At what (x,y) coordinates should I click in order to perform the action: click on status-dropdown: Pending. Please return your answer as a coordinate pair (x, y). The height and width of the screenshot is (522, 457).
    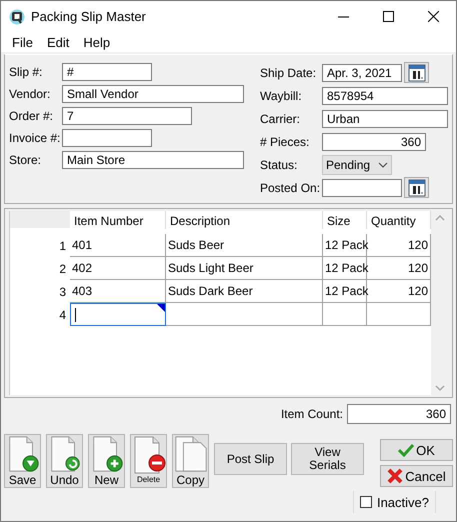
    Looking at the image, I should click on (357, 164).